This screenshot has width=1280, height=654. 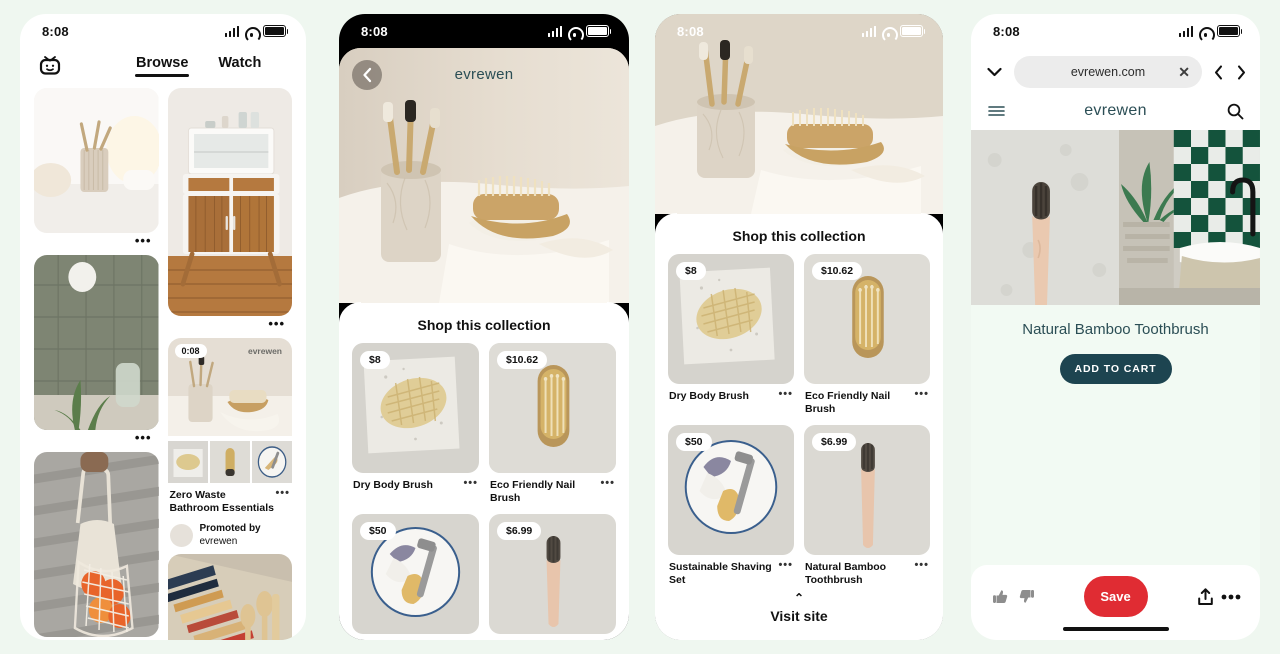 What do you see at coordinates (1115, 596) in the screenshot?
I see `save-button: Save` at bounding box center [1115, 596].